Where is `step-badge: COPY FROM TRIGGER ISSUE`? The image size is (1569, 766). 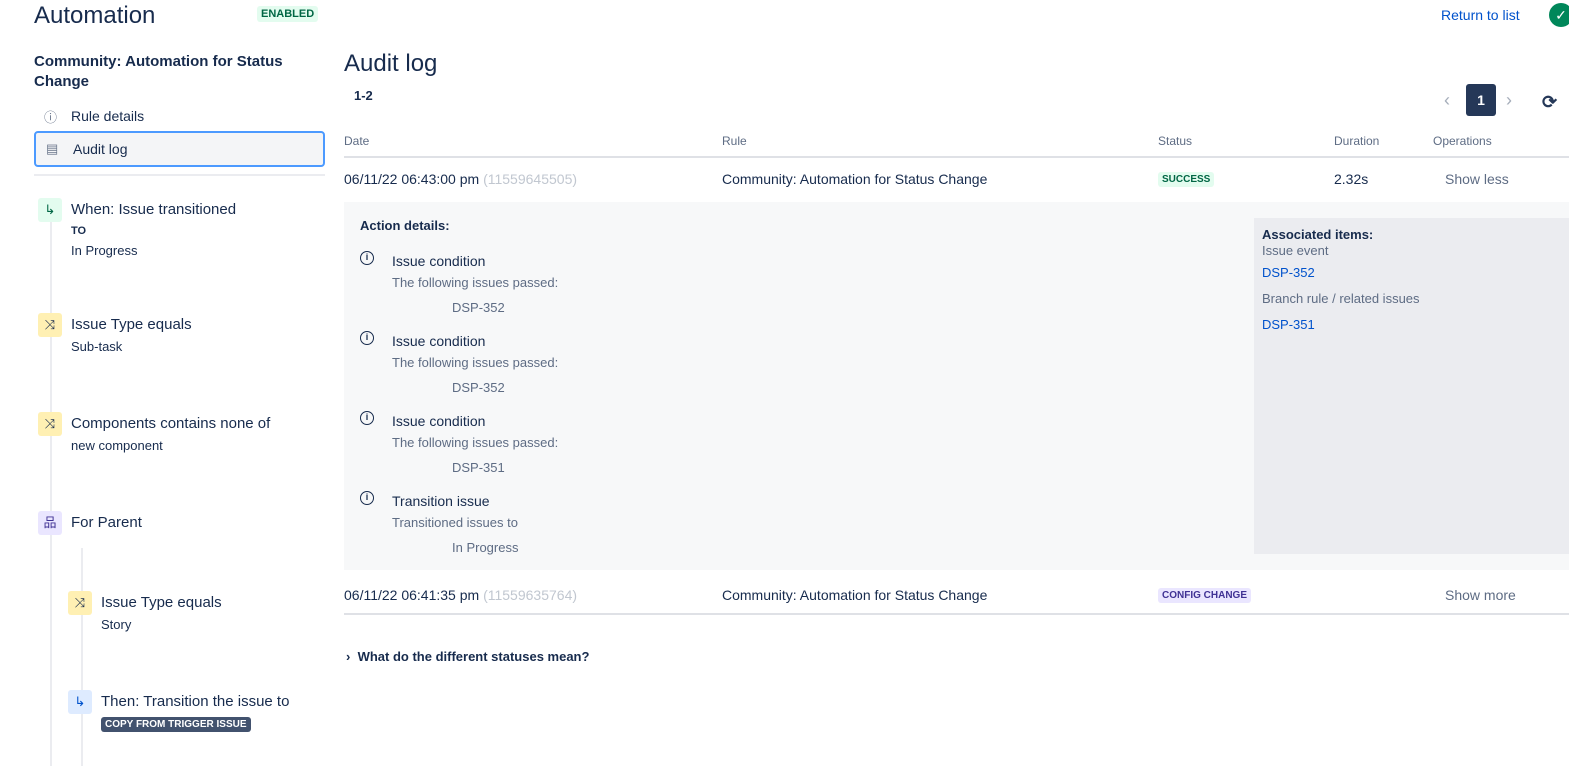 step-badge: COPY FROM TRIGGER ISSUE is located at coordinates (176, 724).